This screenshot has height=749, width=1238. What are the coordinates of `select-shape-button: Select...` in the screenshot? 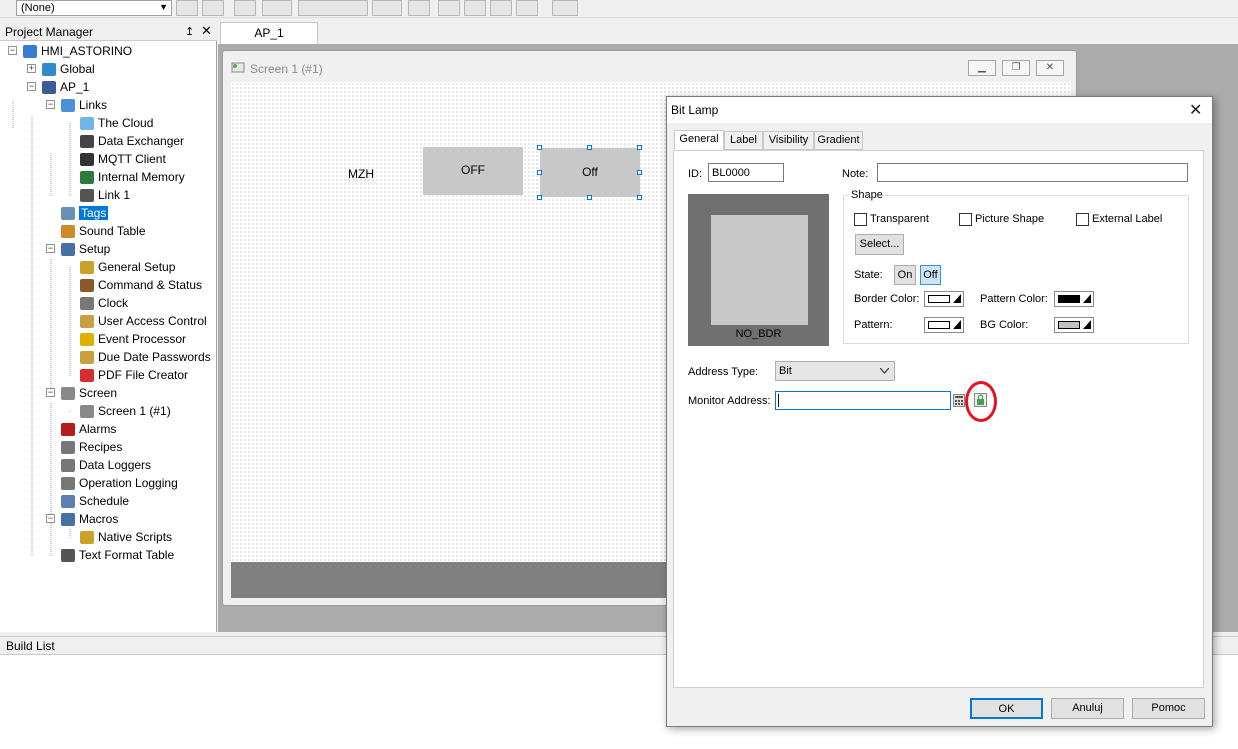 It's located at (879, 244).